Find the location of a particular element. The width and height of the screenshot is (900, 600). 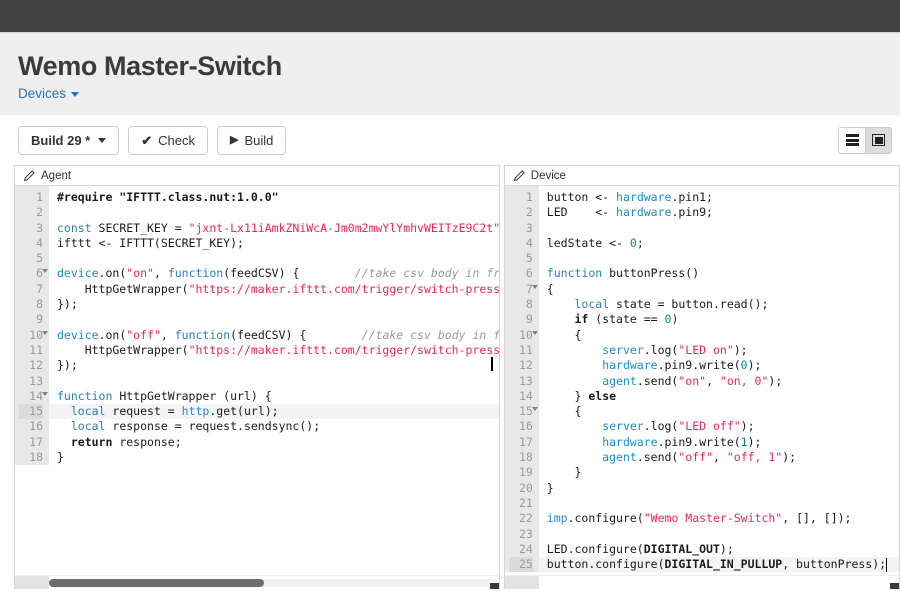

code-token: (state == is located at coordinates (626, 319).